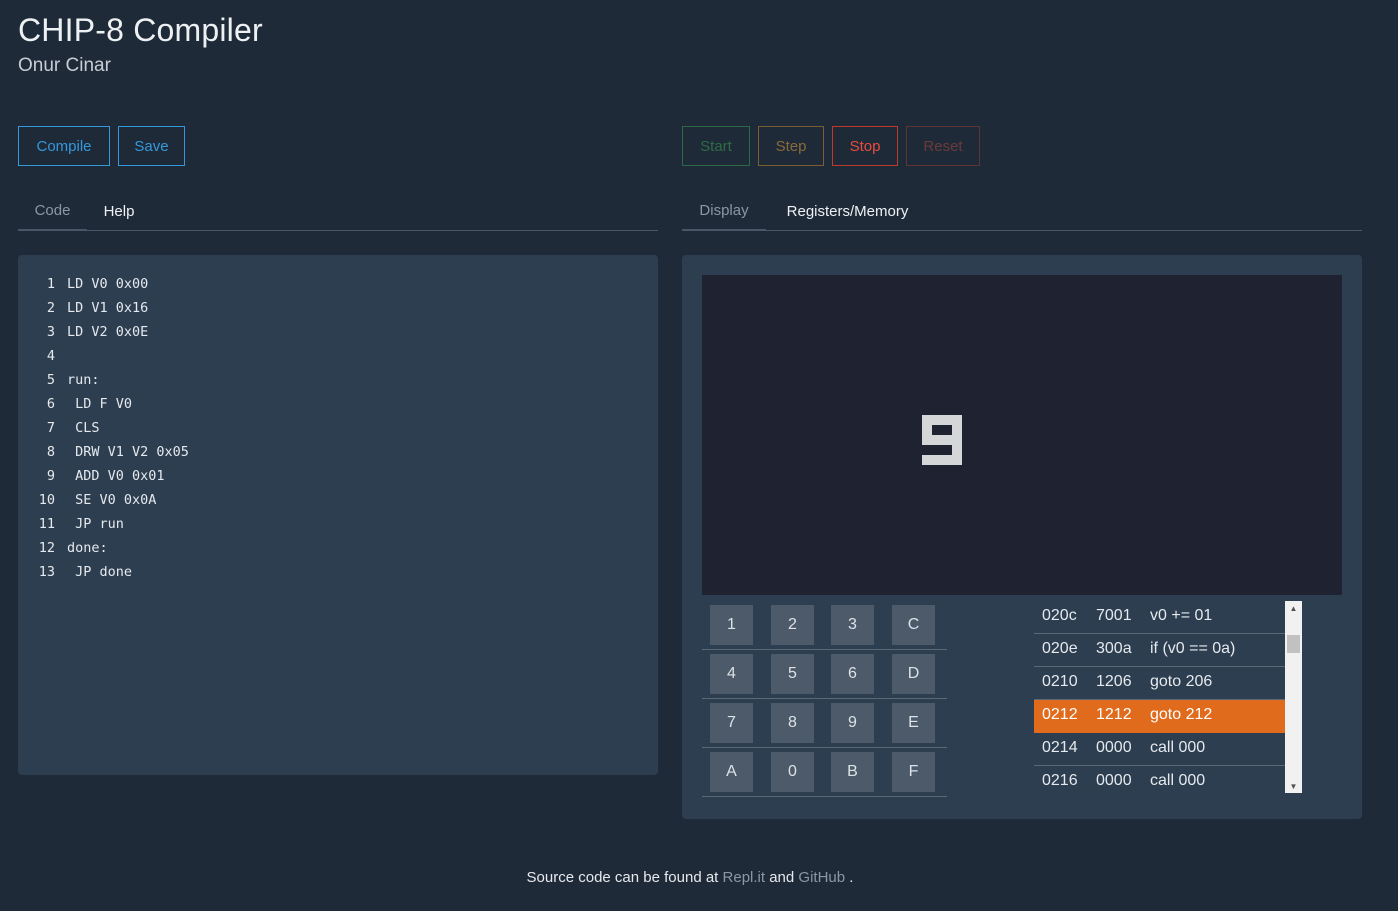  Describe the element at coordinates (1114, 615) in the screenshot. I see `memory-opcode: 7001` at that location.